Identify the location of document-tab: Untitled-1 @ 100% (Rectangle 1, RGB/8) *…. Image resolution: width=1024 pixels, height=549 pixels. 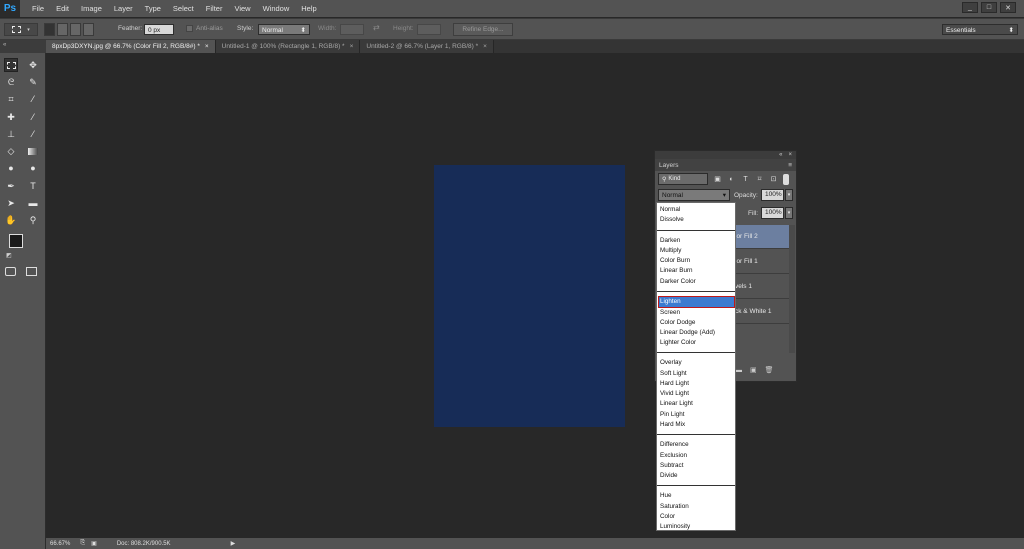
(288, 46).